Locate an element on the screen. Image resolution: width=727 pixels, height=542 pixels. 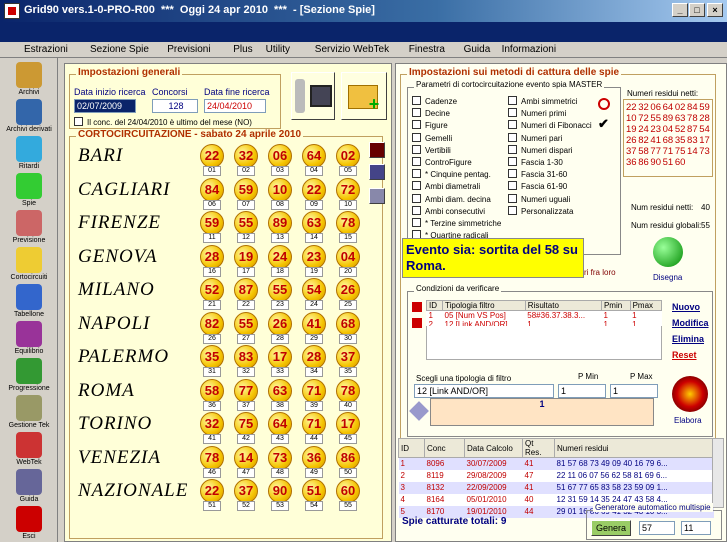
checkmark-icon: ✔ is located at coordinates (603, 124).